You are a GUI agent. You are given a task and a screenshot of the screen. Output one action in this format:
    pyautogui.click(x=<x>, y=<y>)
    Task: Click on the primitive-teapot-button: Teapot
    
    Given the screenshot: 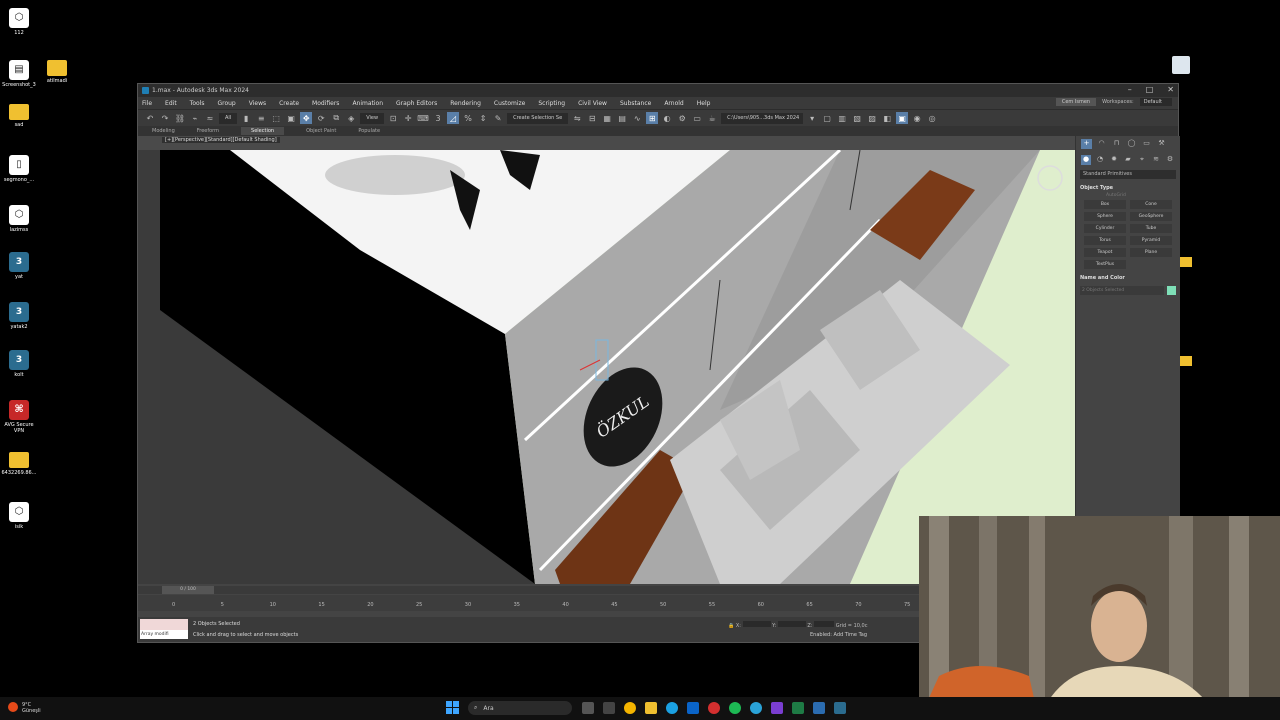 What is the action you would take?
    pyautogui.click(x=1105, y=252)
    